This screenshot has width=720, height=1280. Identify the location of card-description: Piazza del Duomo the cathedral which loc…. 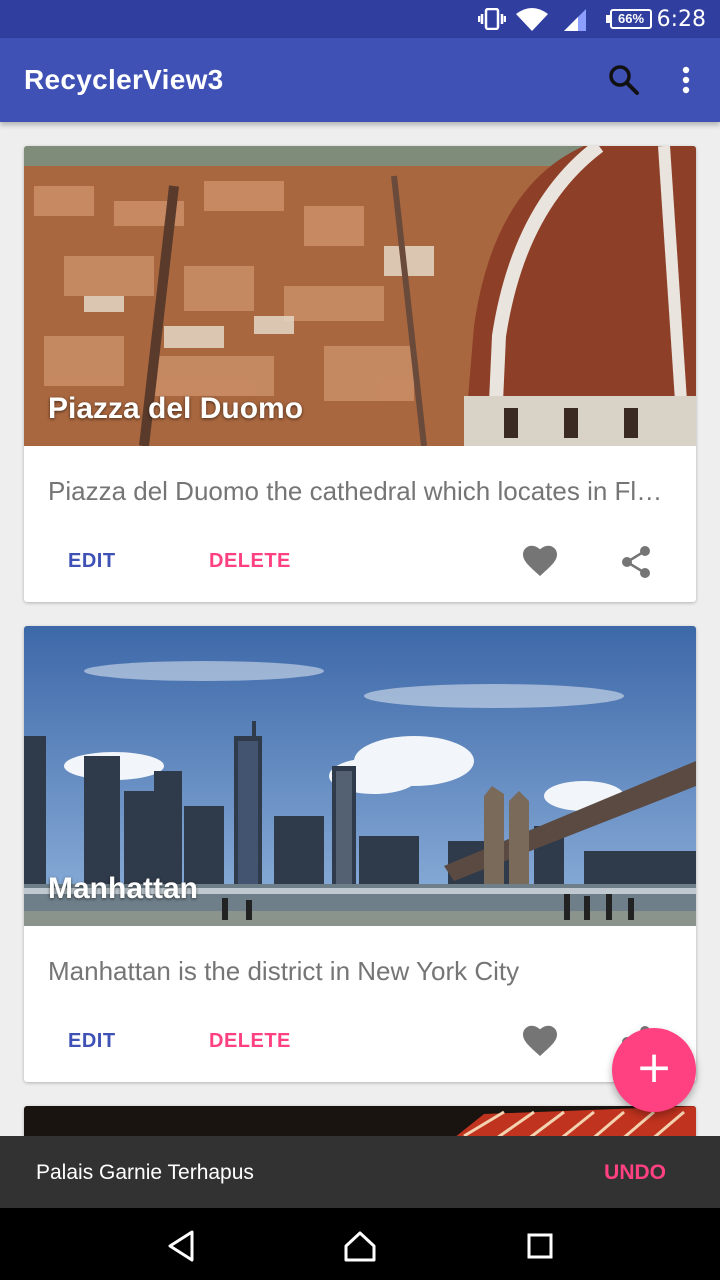
(372, 491).